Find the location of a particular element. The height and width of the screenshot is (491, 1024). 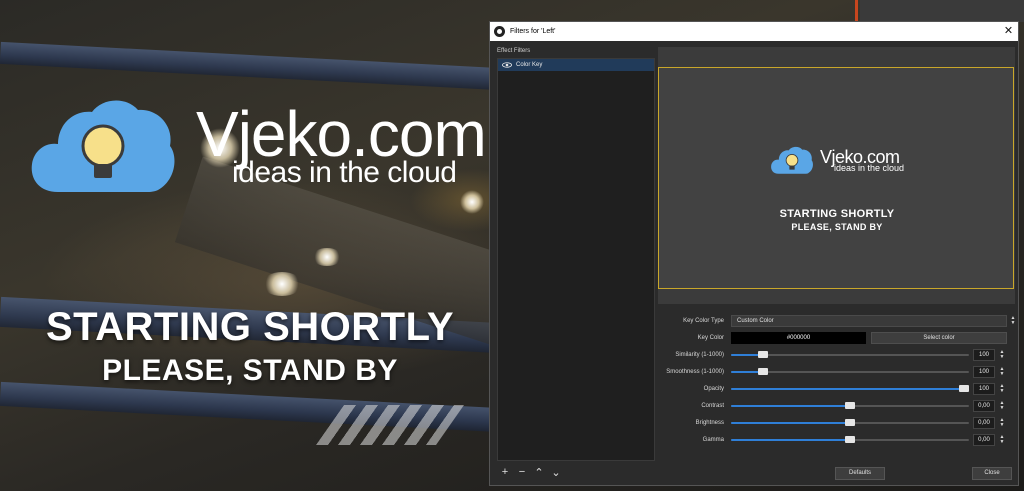

brightness-row: Brightness 0,00 ▲ ▼ is located at coordinates (836, 423).